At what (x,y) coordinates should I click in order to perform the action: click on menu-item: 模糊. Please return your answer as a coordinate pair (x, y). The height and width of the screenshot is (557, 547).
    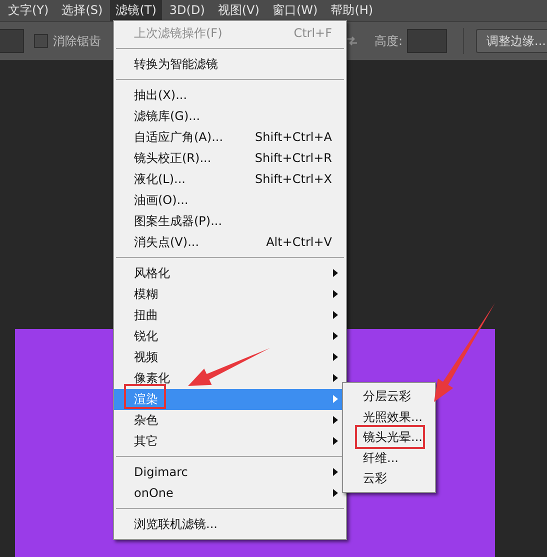
    Looking at the image, I should click on (230, 294).